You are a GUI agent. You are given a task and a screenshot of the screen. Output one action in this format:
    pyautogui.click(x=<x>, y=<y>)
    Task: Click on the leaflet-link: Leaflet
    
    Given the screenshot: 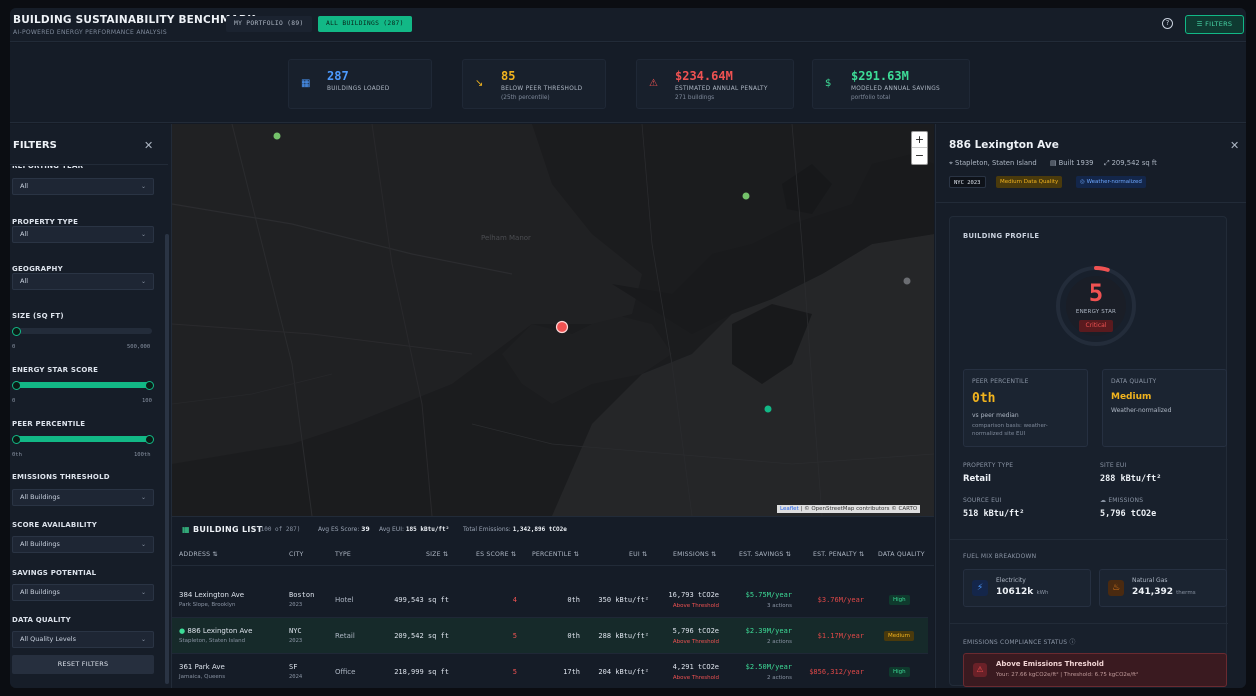 What is the action you would take?
    pyautogui.click(x=789, y=509)
    